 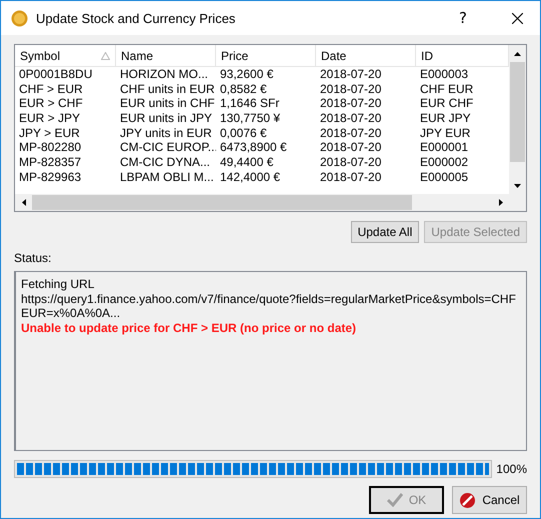 I want to click on cancel-button: Cancel, so click(x=489, y=500).